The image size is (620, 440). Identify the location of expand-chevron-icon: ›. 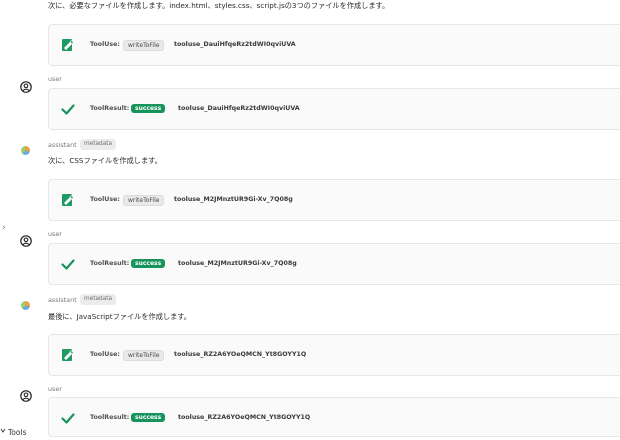
(4, 228).